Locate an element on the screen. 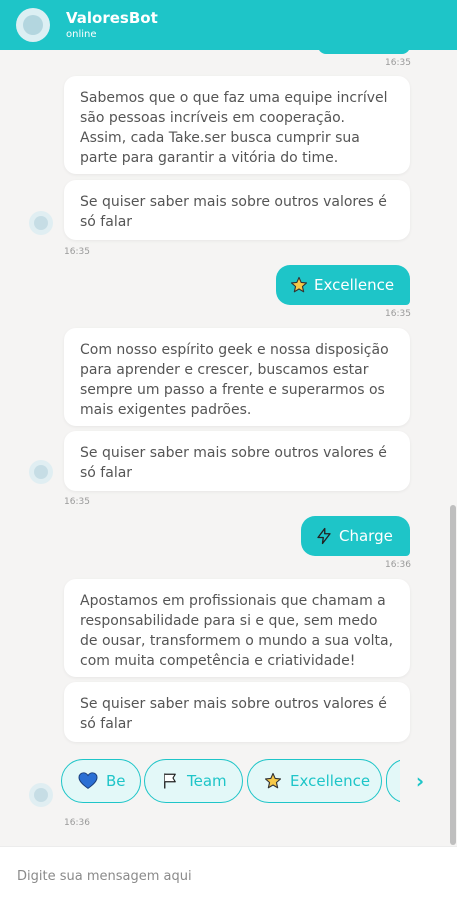 Image resolution: width=457 pixels, height=906 pixels. quick-reply-excellence: Excellence is located at coordinates (314, 781).